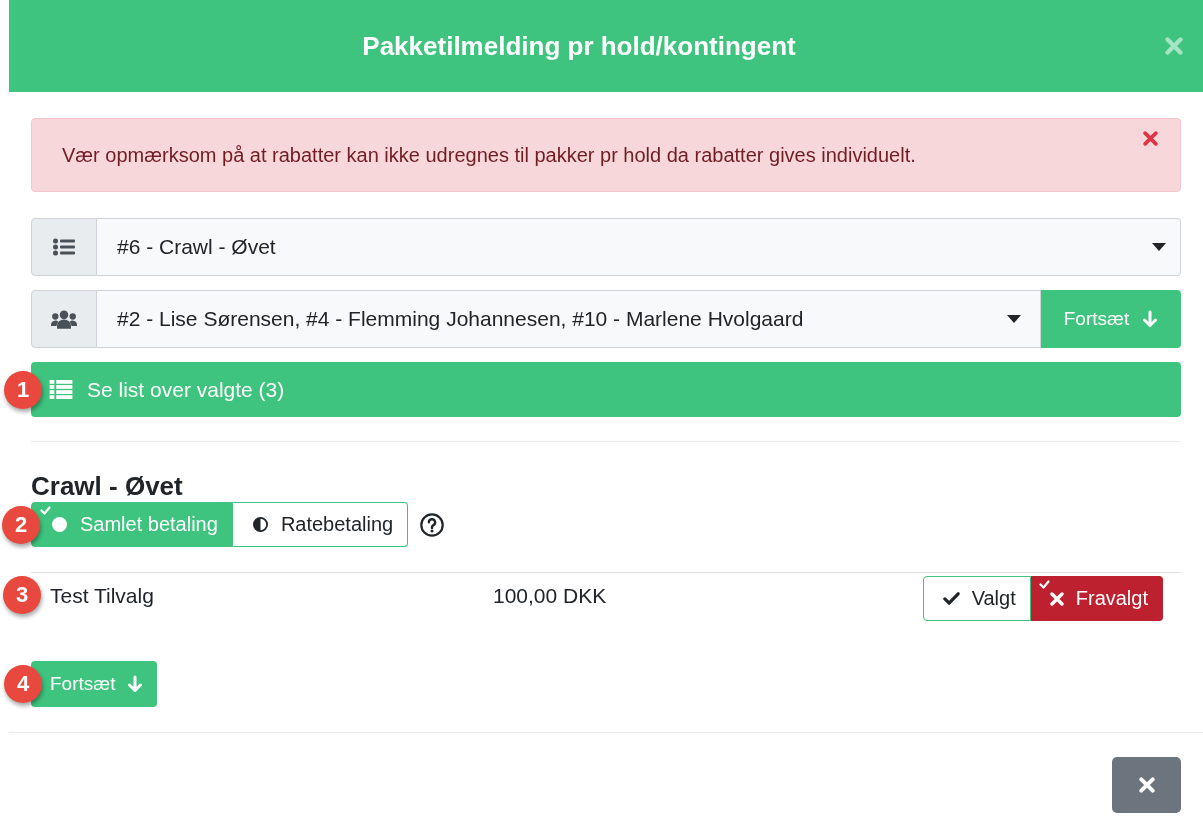 The height and width of the screenshot is (839, 1203). What do you see at coordinates (951, 598) in the screenshot?
I see `check-icon` at bounding box center [951, 598].